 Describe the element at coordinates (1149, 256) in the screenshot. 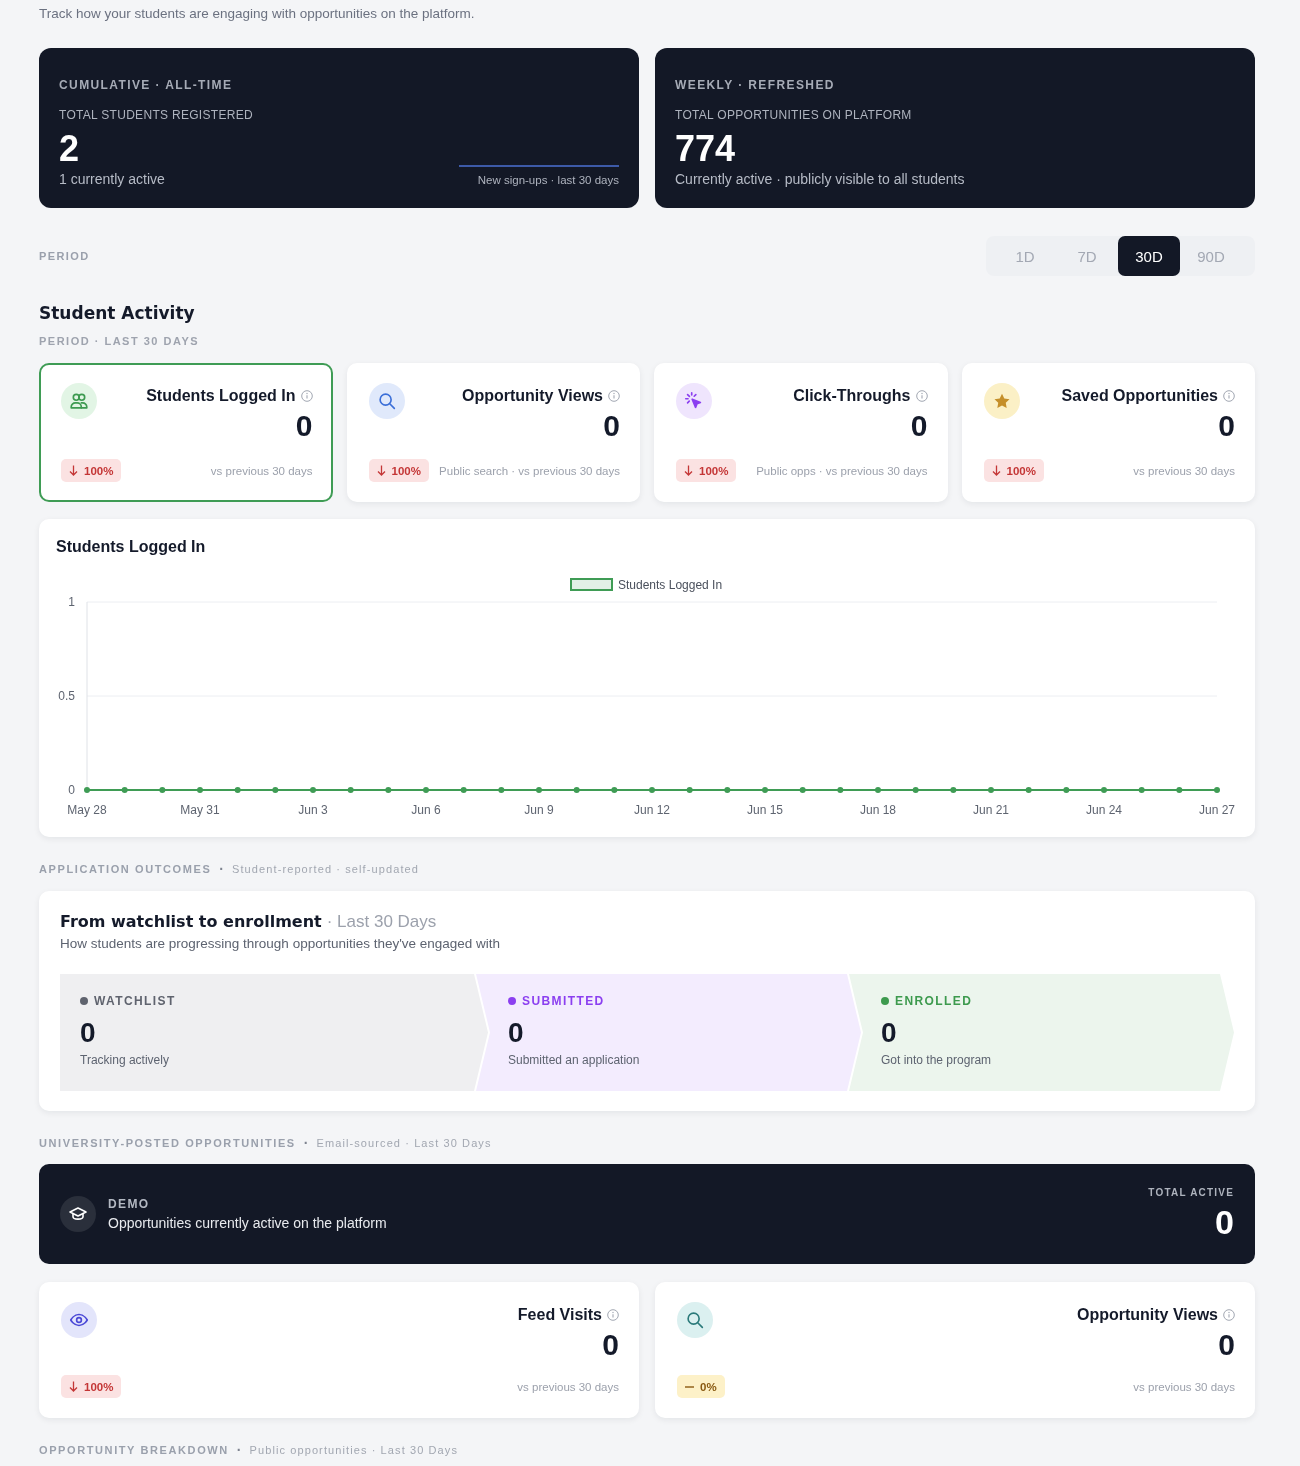

I see `period-tab: 30D` at that location.